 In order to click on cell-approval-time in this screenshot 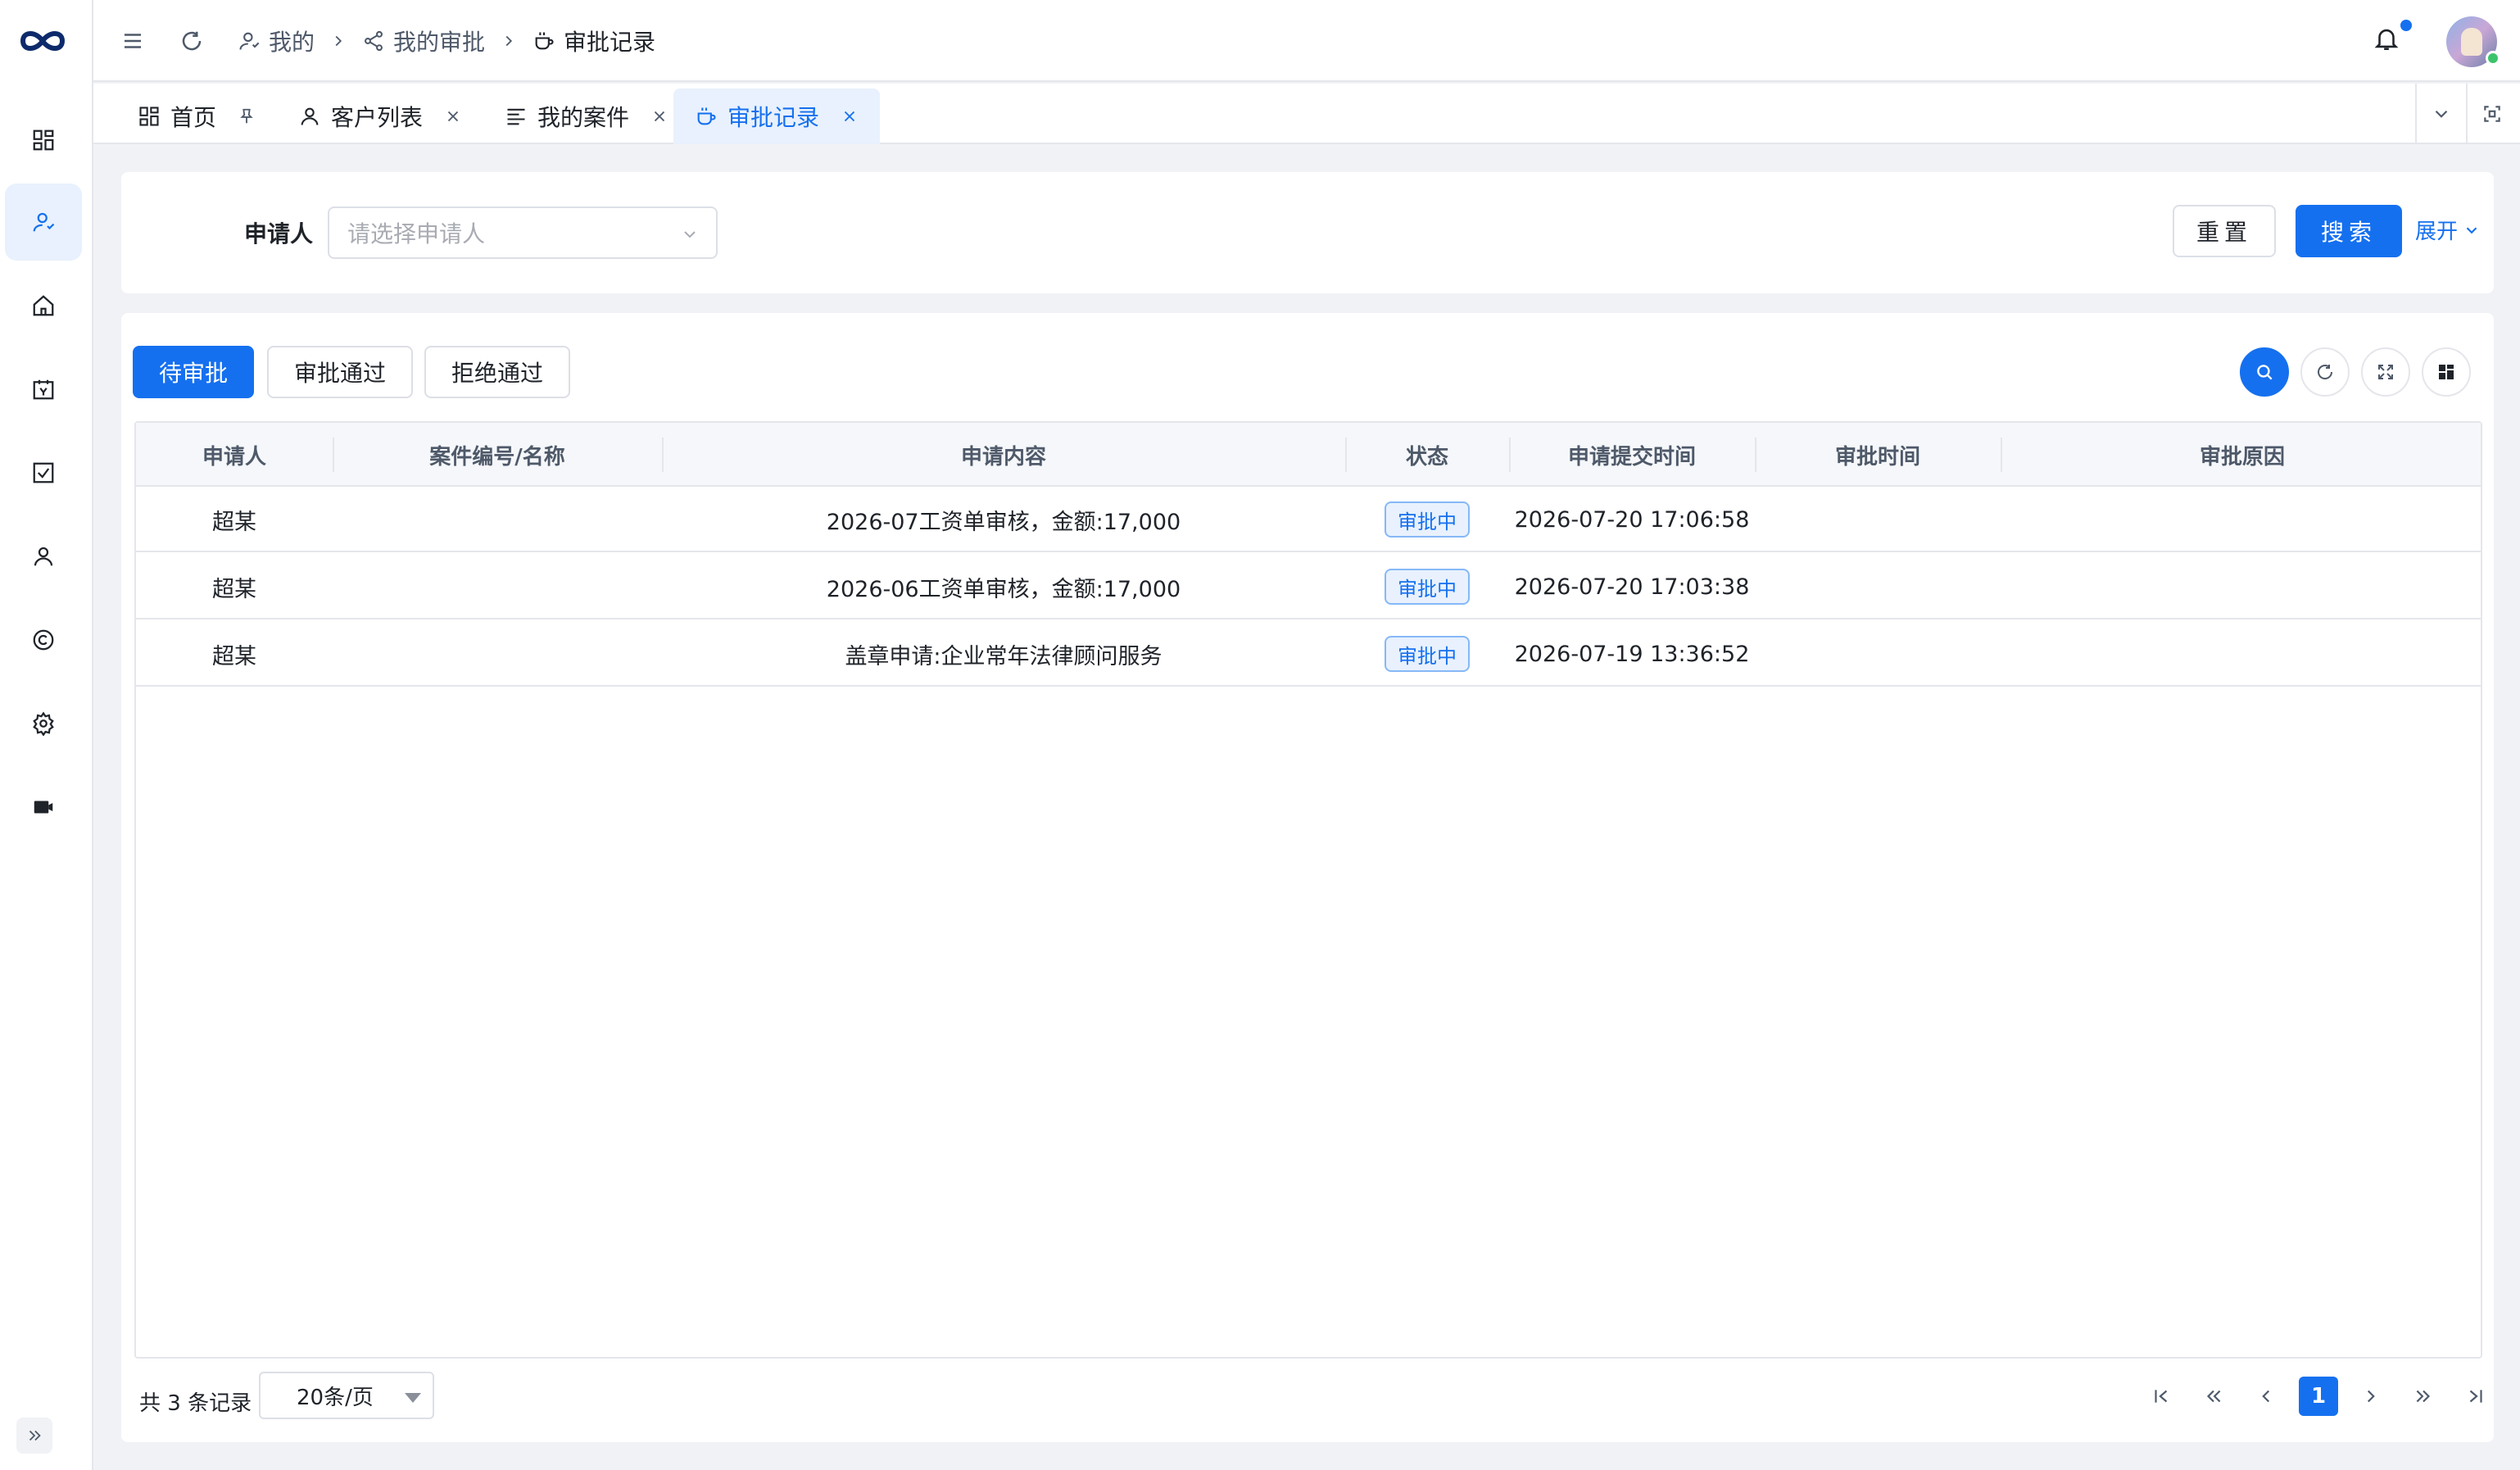, I will do `click(1878, 519)`.